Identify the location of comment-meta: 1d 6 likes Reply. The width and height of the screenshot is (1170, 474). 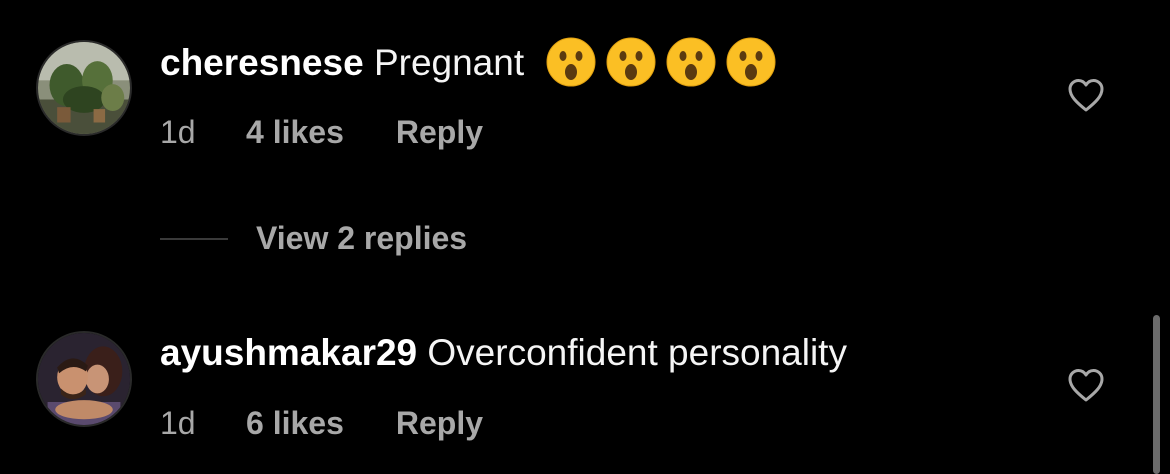
(321, 423).